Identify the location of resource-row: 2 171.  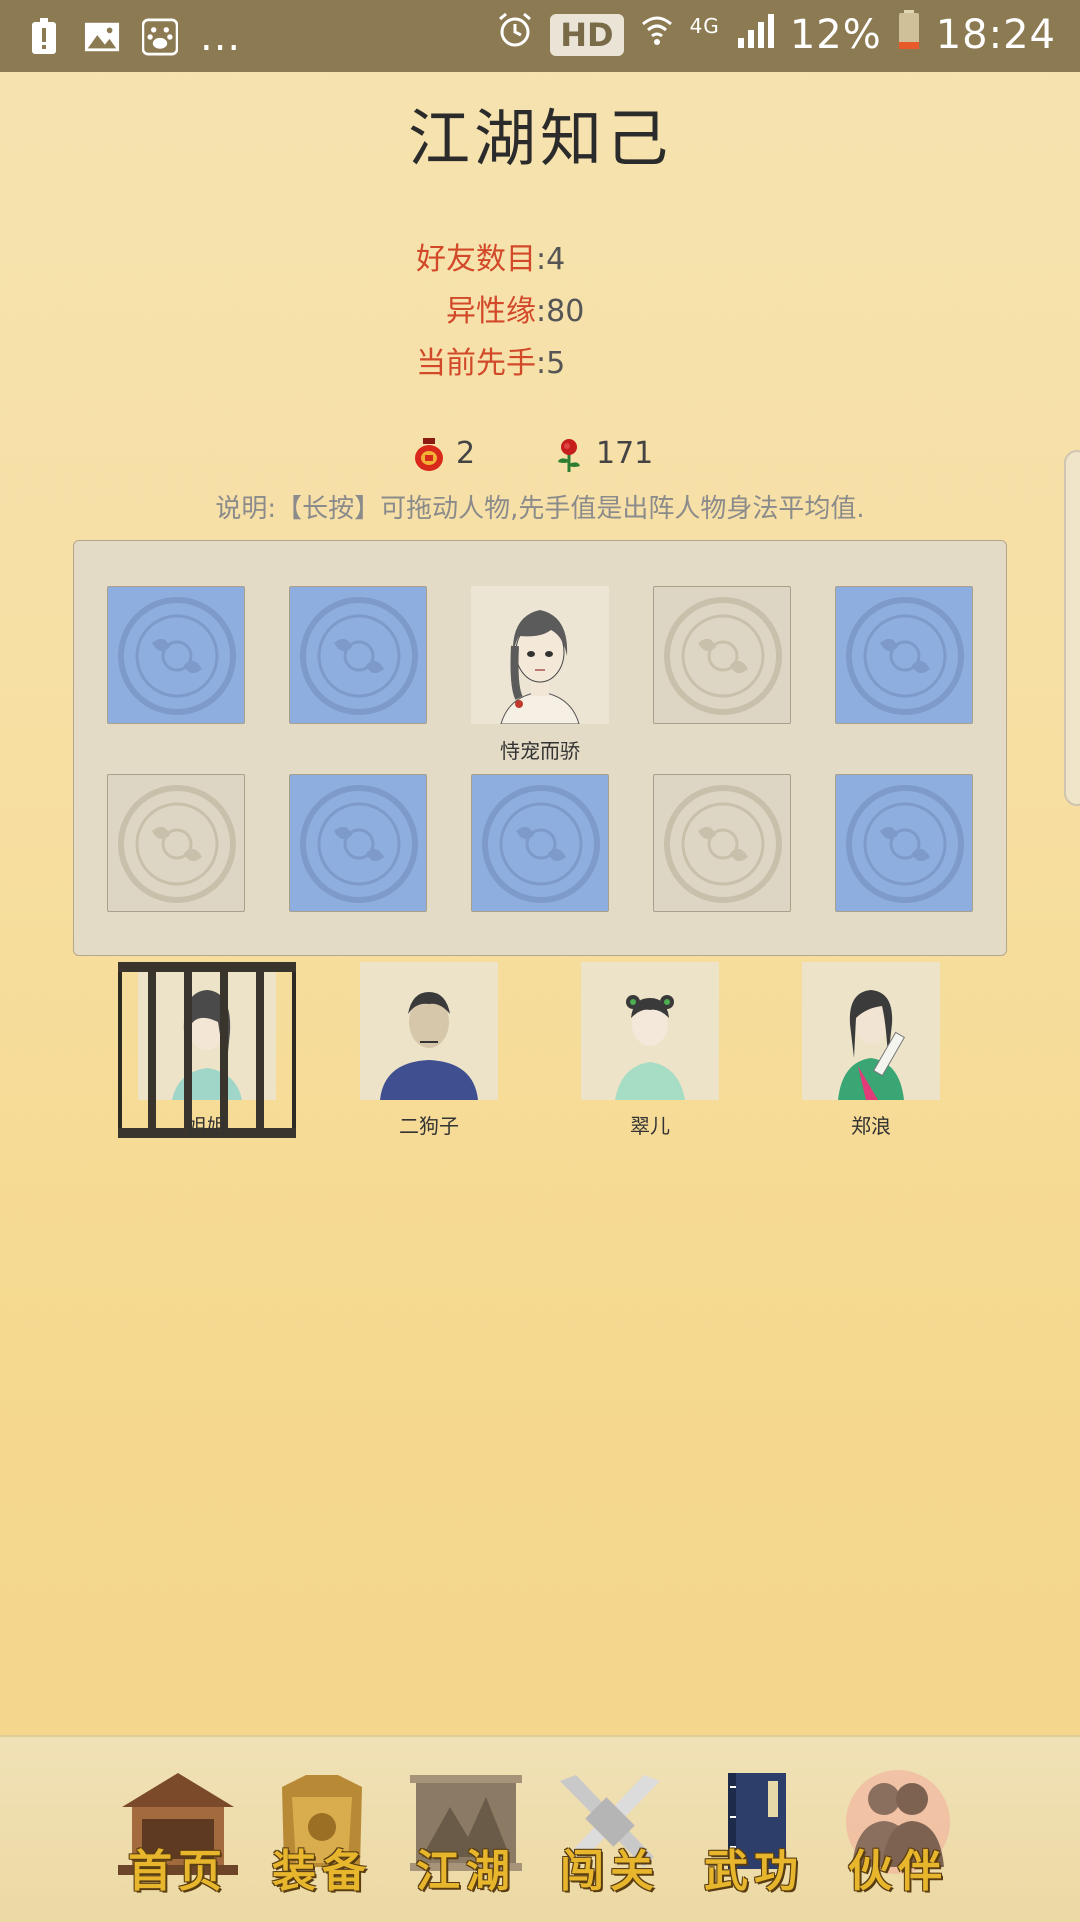
(540, 456).